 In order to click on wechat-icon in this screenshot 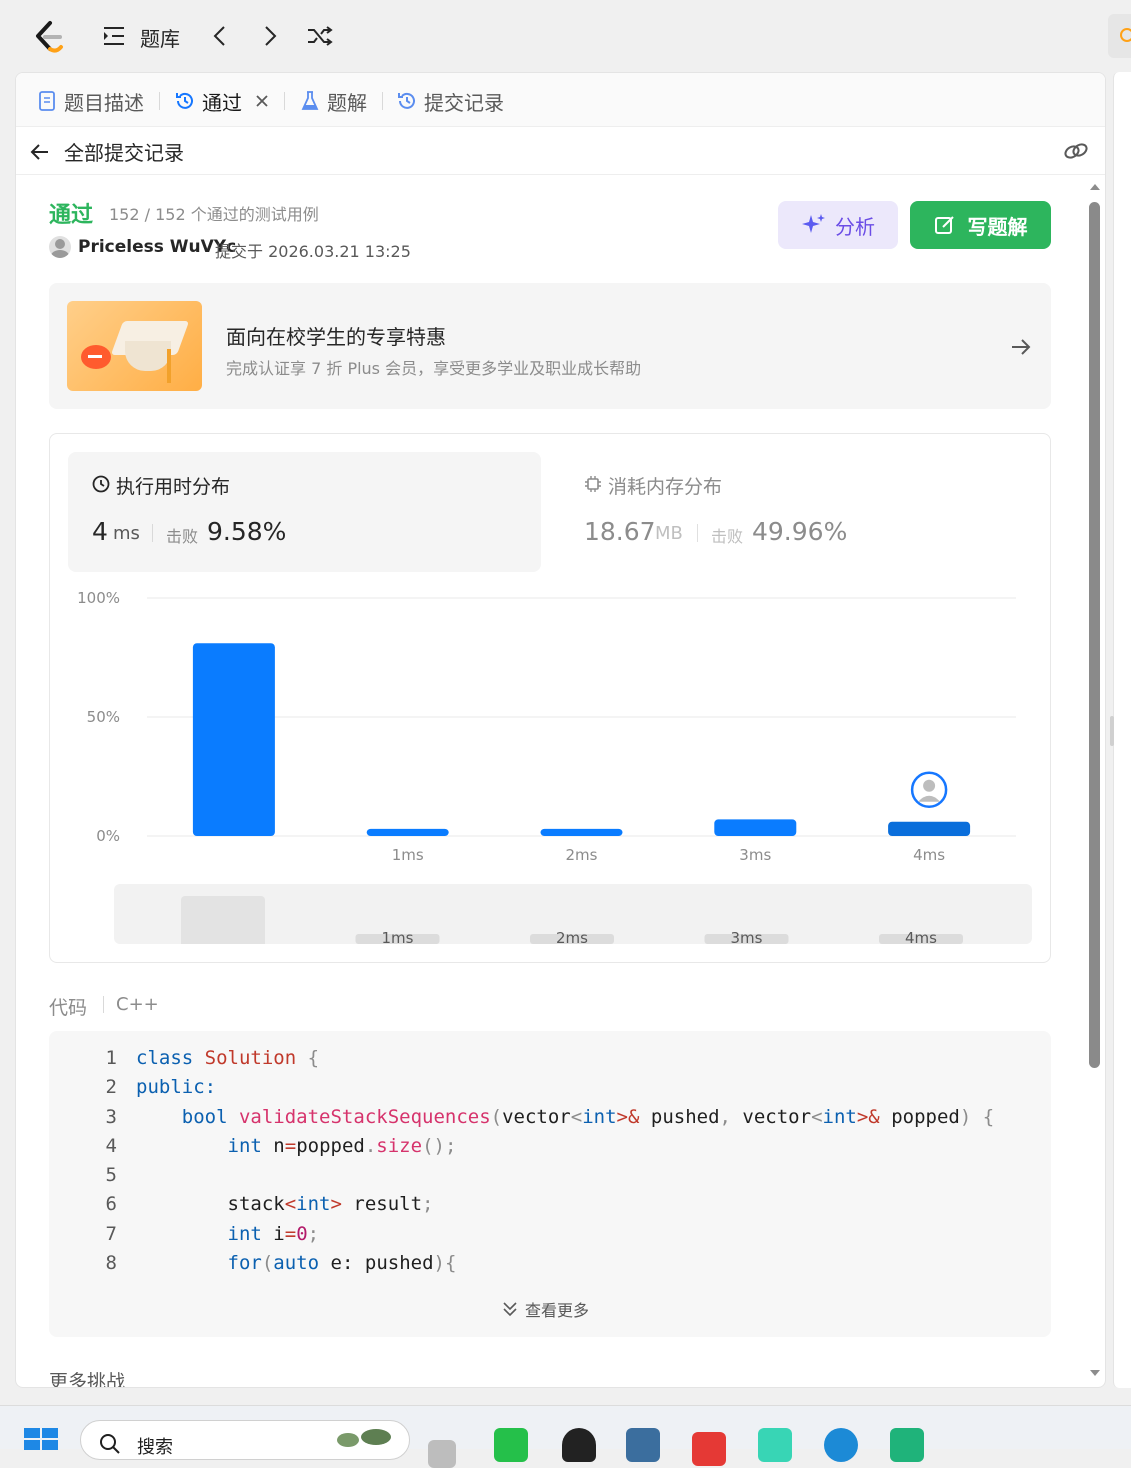, I will do `click(511, 1445)`.